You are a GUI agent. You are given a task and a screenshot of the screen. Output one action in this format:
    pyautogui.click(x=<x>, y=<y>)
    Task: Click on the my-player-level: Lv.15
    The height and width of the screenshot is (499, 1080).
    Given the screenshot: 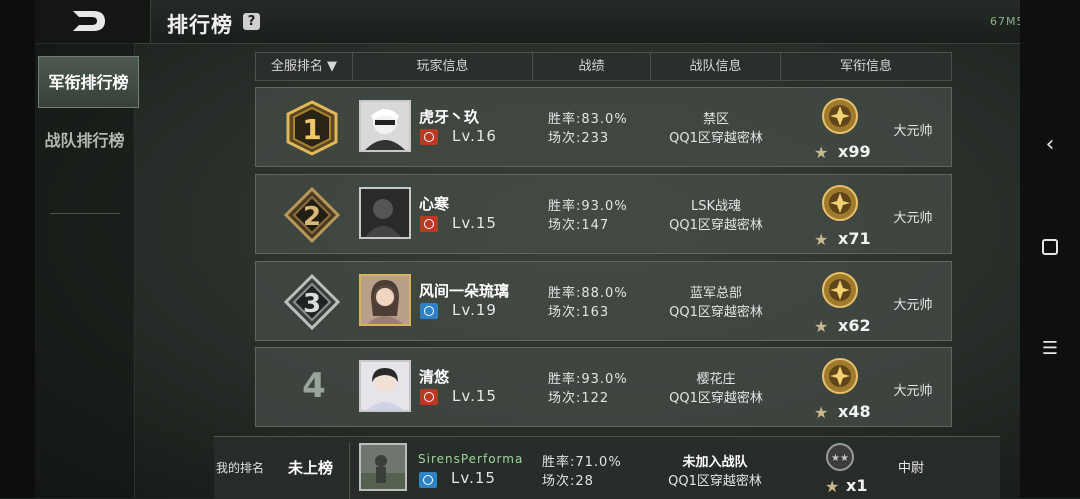 What is the action you would take?
    pyautogui.click(x=473, y=478)
    